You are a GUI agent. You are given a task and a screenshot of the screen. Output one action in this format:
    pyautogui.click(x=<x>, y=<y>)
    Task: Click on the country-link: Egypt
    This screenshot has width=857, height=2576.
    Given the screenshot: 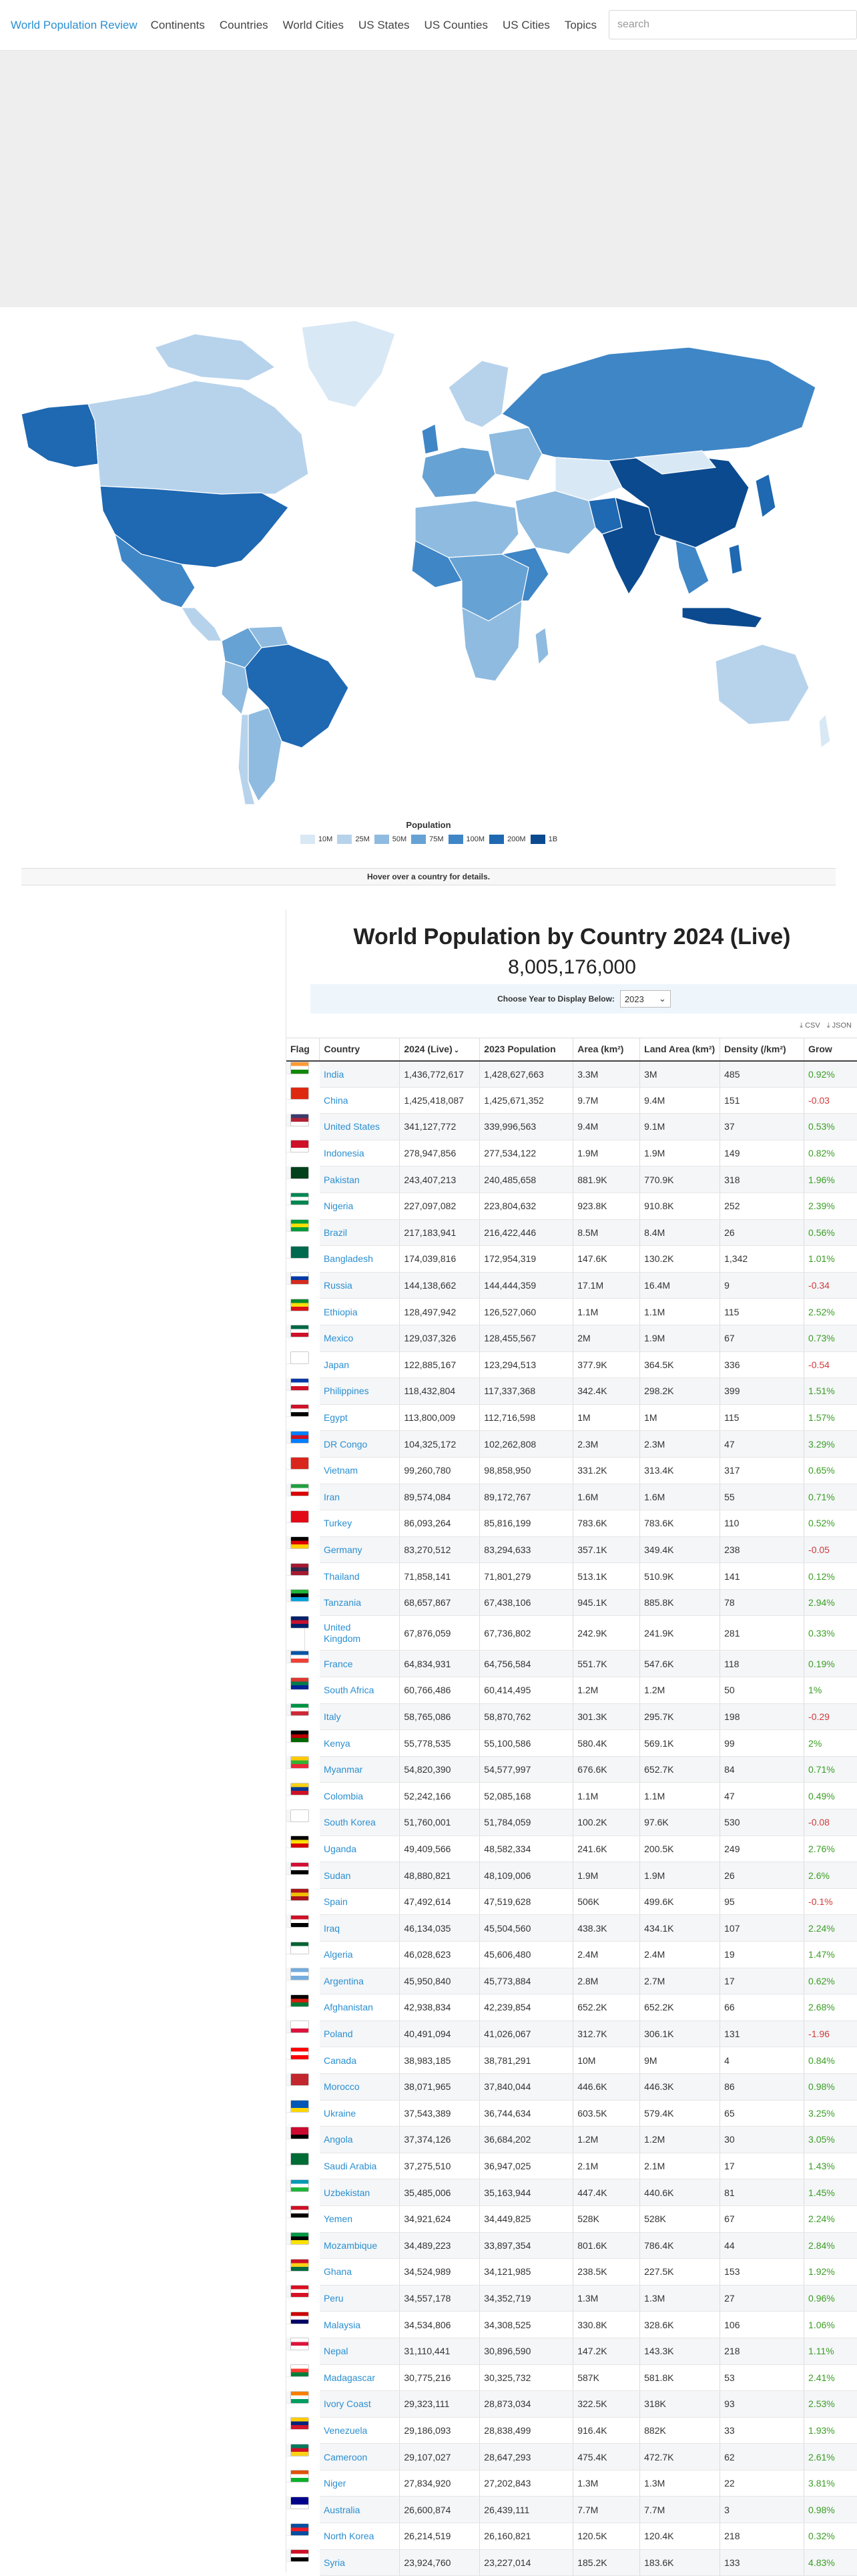 What is the action you would take?
    pyautogui.click(x=336, y=1417)
    